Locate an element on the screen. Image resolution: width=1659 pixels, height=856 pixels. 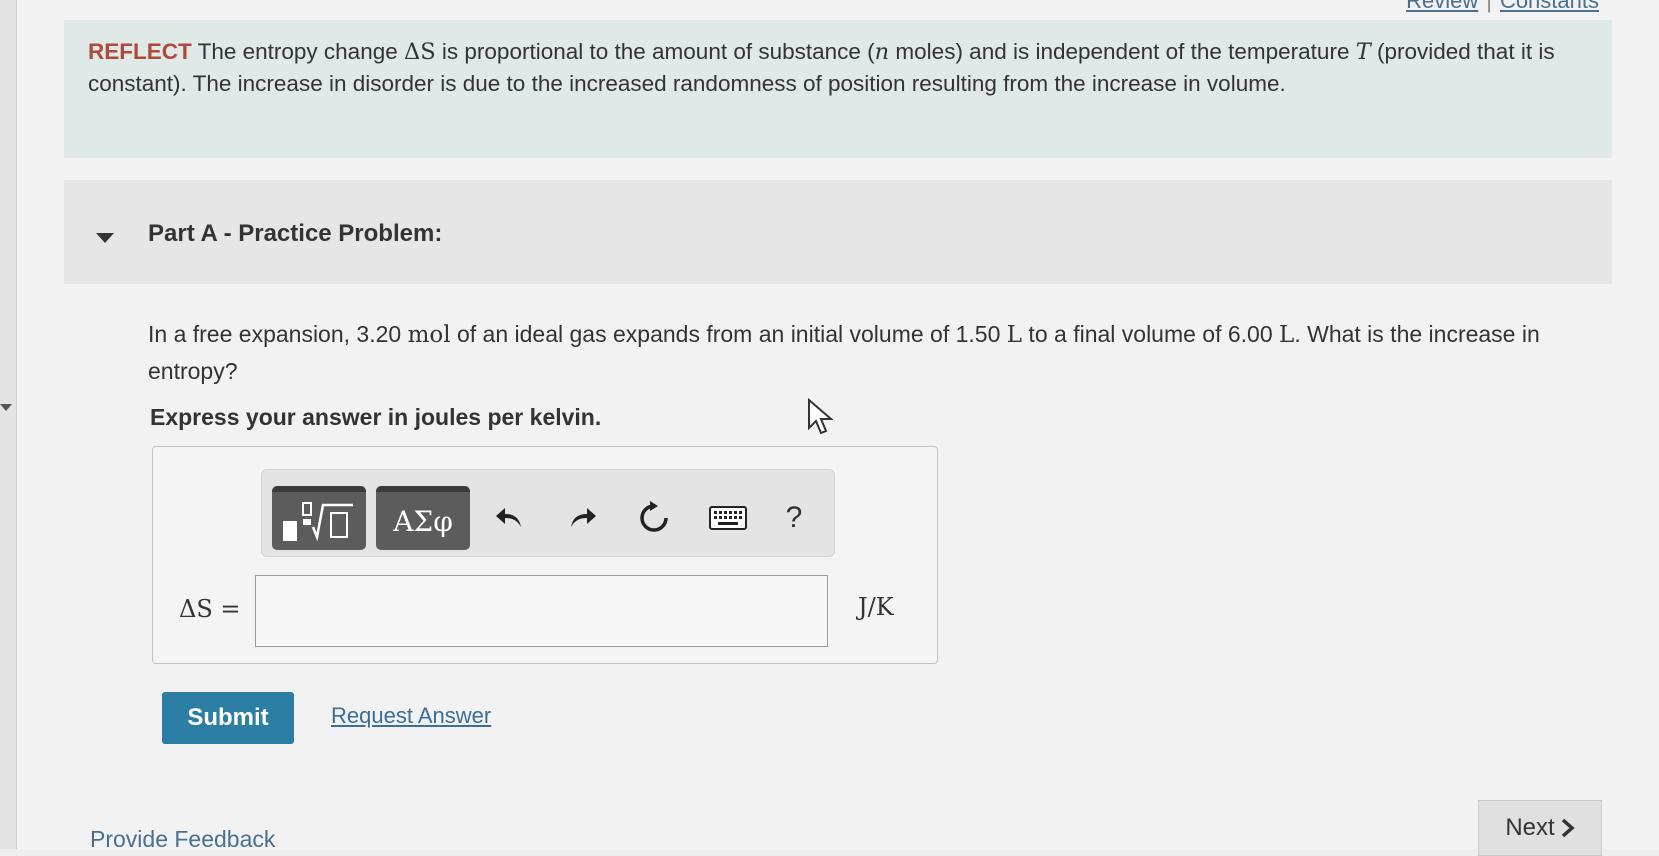
math-toolbar: ΑΣφ ? is located at coordinates (548, 513).